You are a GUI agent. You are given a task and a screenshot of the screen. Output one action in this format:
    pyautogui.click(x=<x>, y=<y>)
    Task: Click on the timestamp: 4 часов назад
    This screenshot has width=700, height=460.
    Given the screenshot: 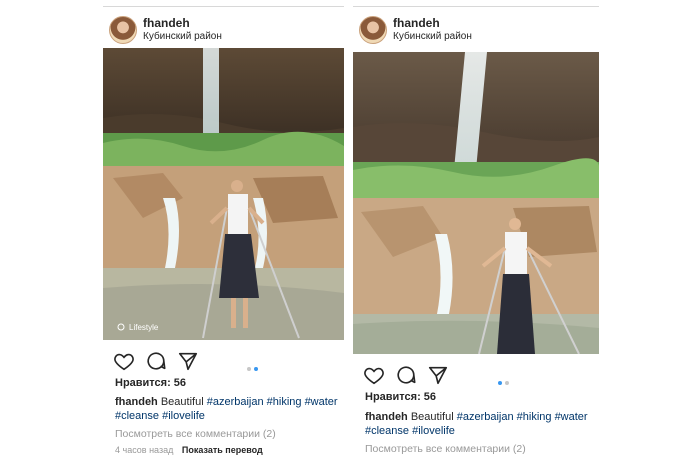 What is the action you would take?
    pyautogui.click(x=144, y=450)
    